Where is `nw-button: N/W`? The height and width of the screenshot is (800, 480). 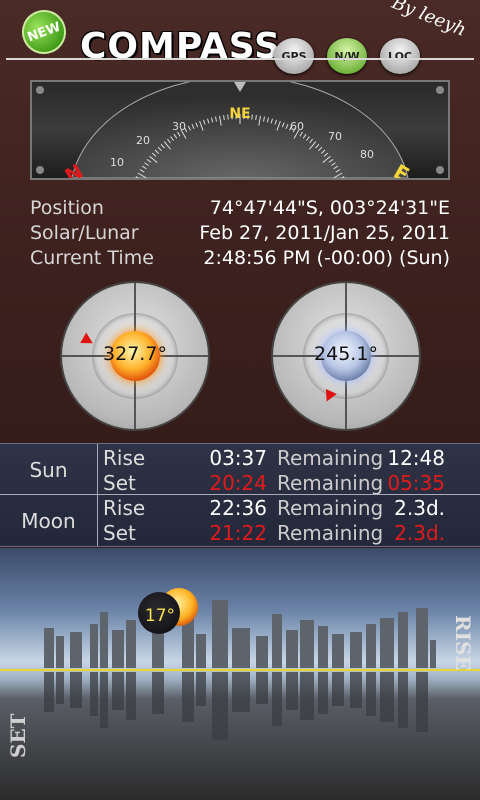 nw-button: N/W is located at coordinates (347, 56).